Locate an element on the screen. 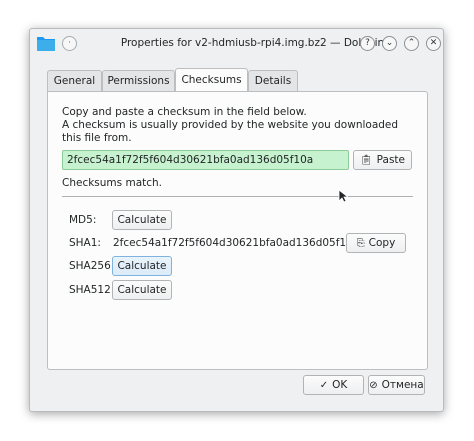 This screenshot has width=474, height=441. md5-label: MD5: is located at coordinates (83, 220).